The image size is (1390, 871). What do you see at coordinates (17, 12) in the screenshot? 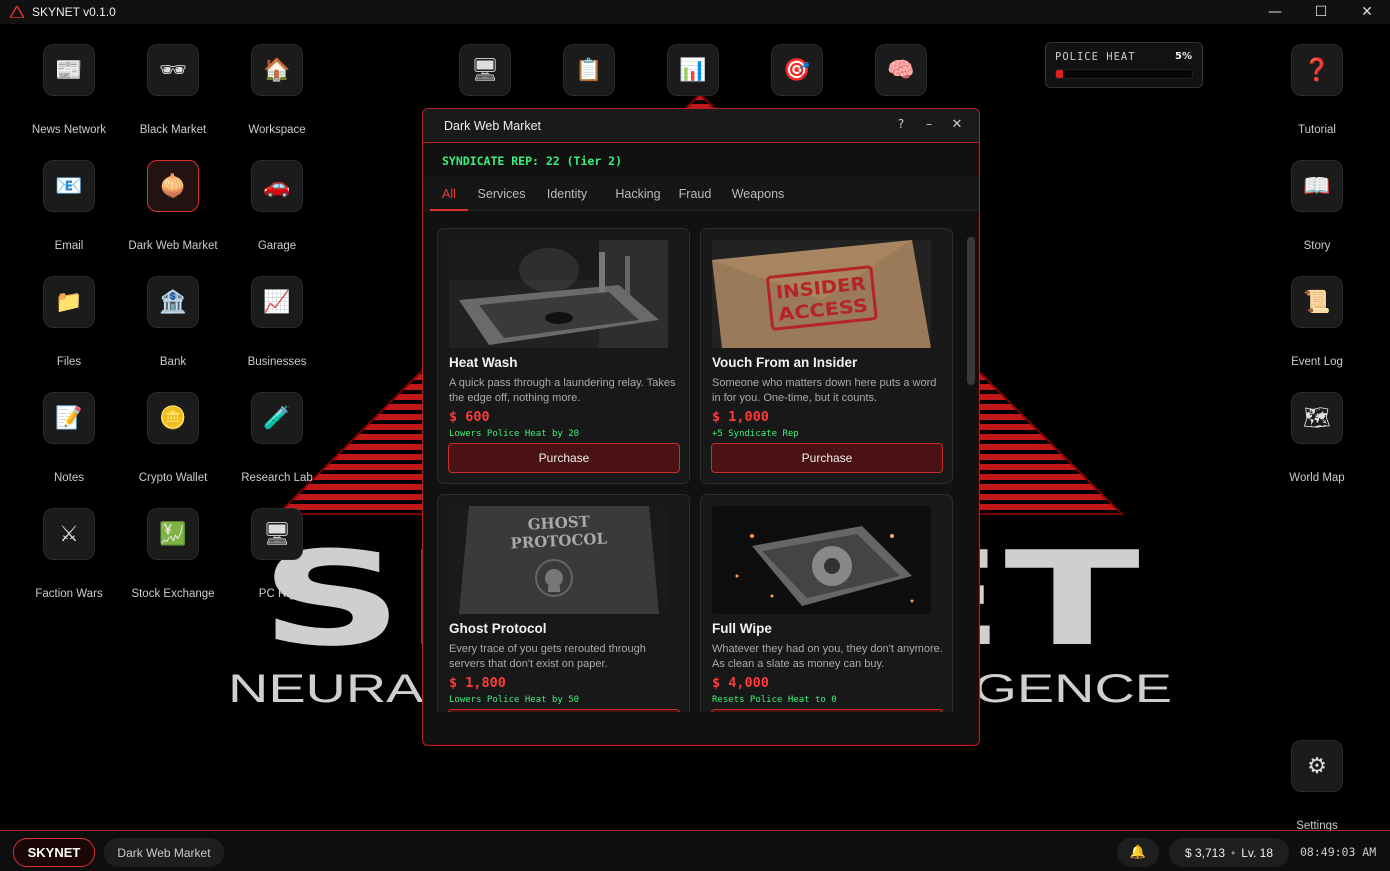
I see `skynet-logo-icon` at bounding box center [17, 12].